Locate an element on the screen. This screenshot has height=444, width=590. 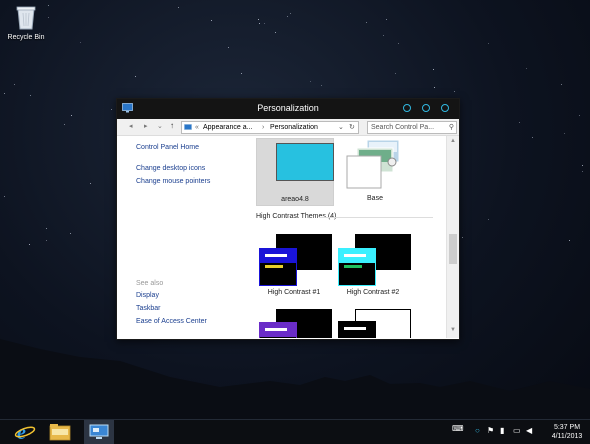
scroll-down-arrow: ▼ is located at coordinates (453, 330).